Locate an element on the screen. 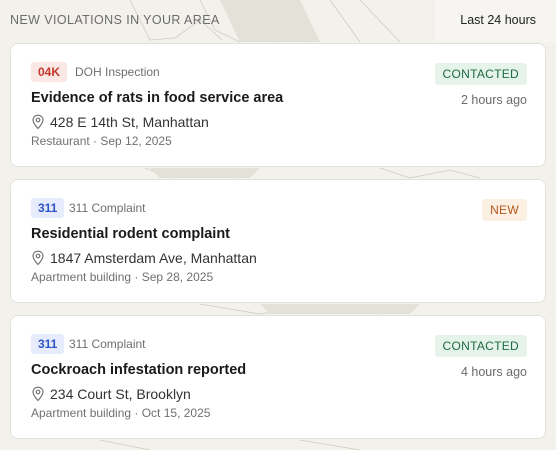  address-row: 428 E 14th St, Manhattan is located at coordinates (120, 122).